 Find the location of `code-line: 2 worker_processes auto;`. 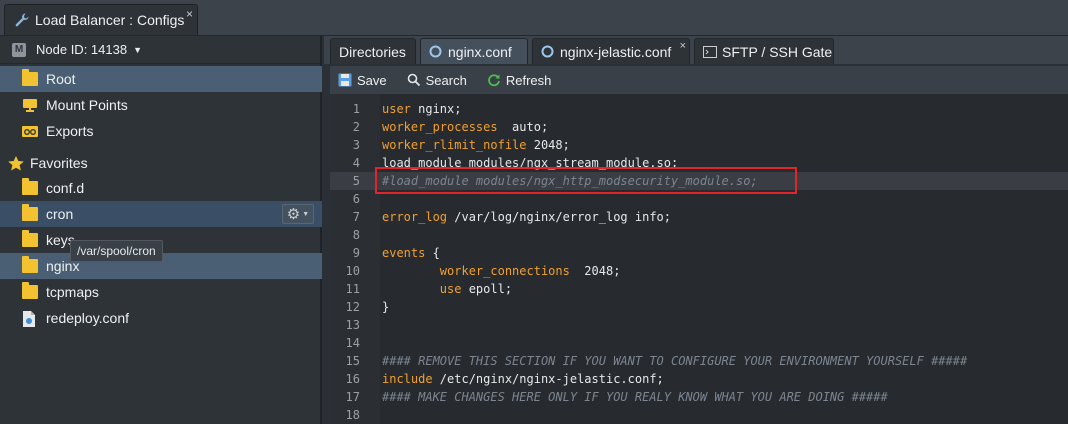

code-line: 2 worker_processes auto; is located at coordinates (699, 127).